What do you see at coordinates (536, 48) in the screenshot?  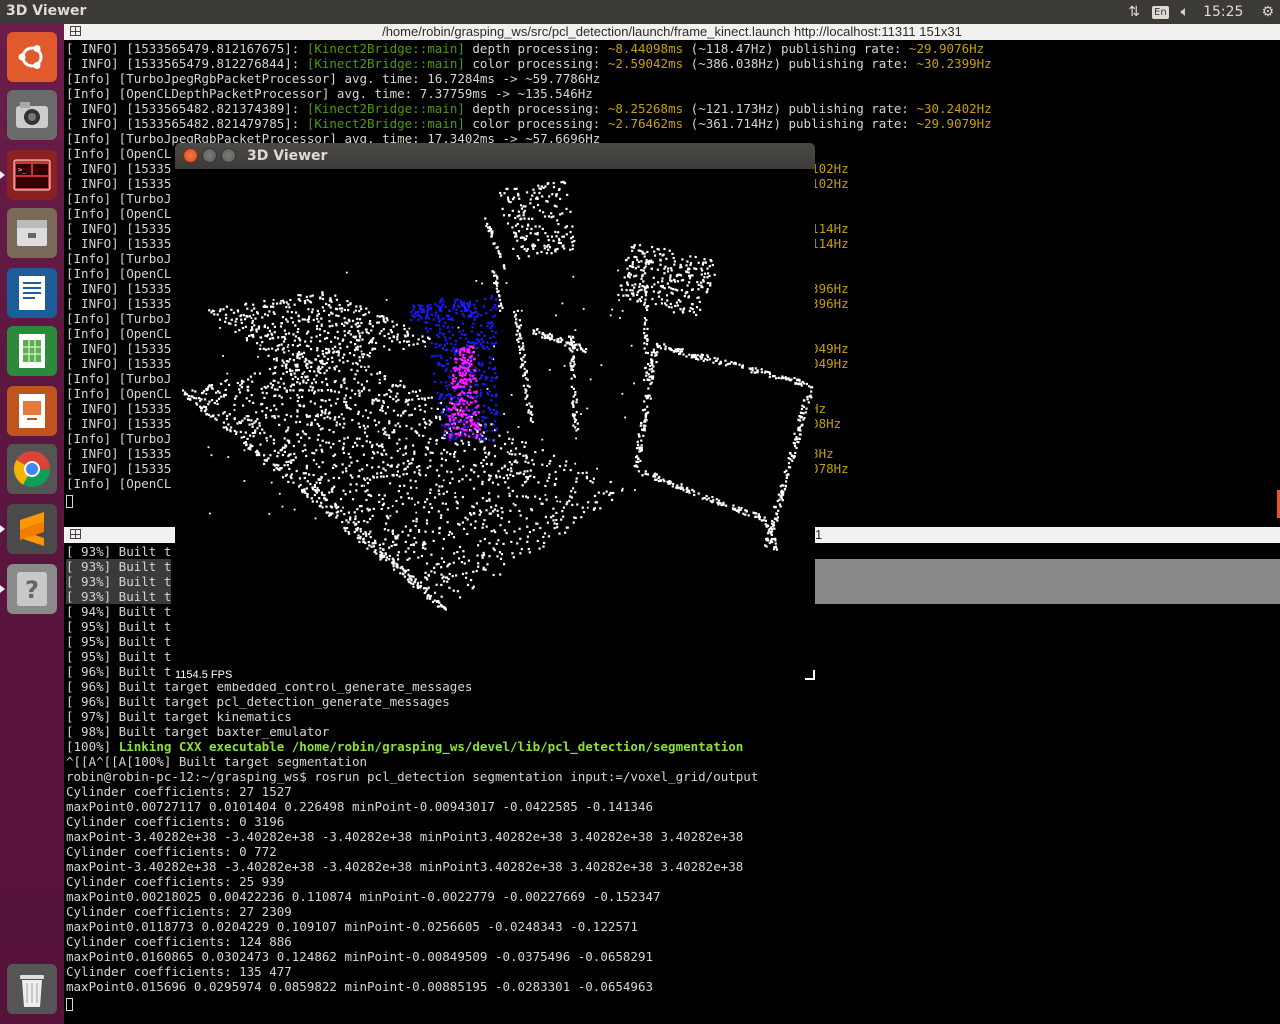 I see `terminal-line-segment: depth processing:` at bounding box center [536, 48].